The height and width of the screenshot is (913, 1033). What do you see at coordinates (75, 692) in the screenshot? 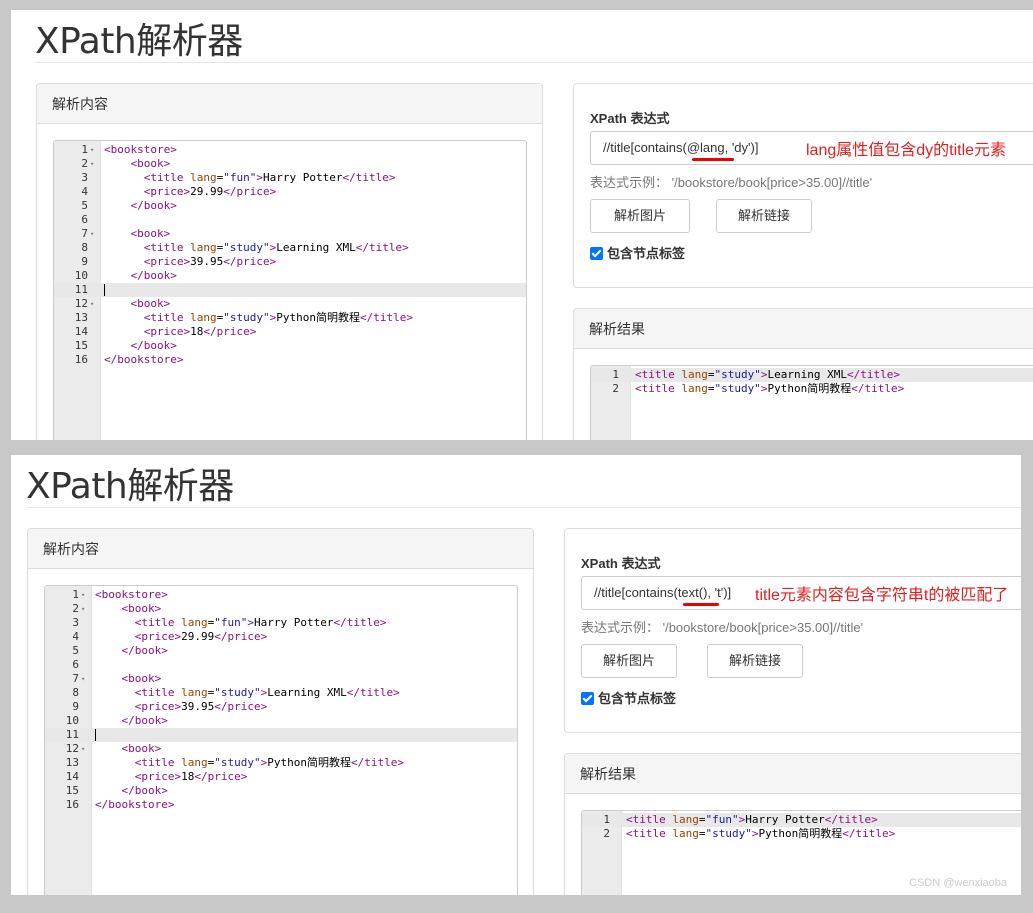
I see `line-number: 8` at bounding box center [75, 692].